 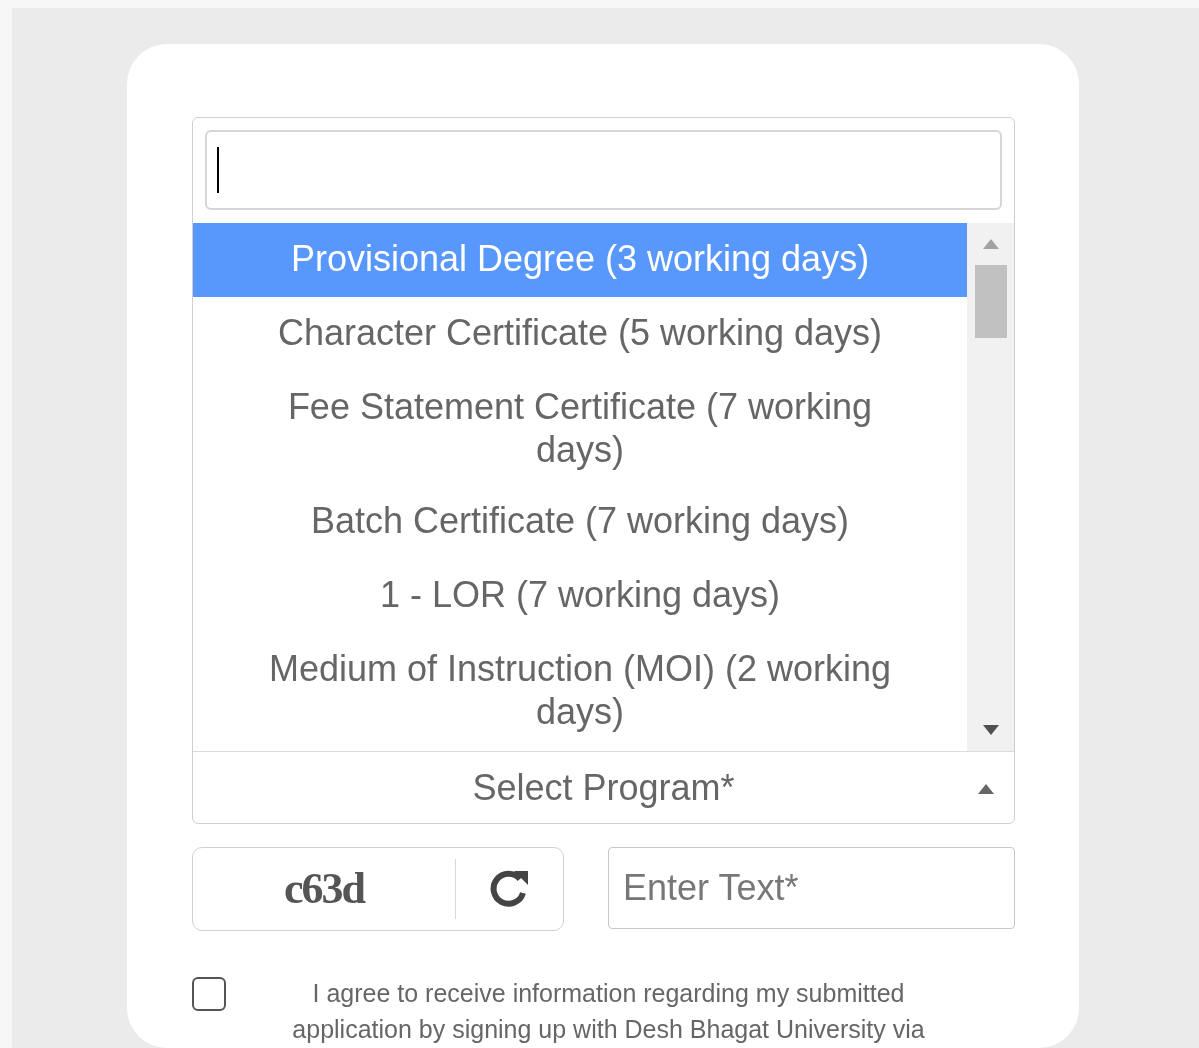 What do you see at coordinates (324, 889) in the screenshot?
I see `captcha-code: c63d` at bounding box center [324, 889].